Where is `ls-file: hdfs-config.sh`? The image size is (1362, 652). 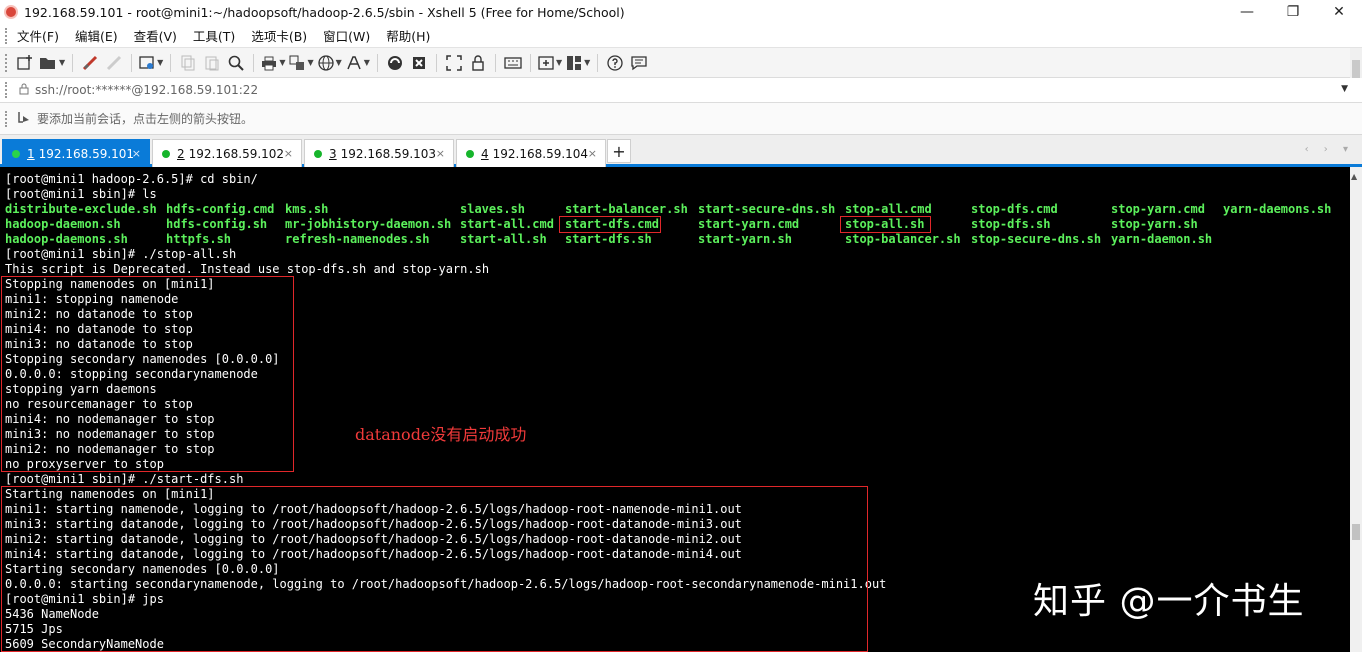 ls-file: hdfs-config.sh is located at coordinates (217, 224).